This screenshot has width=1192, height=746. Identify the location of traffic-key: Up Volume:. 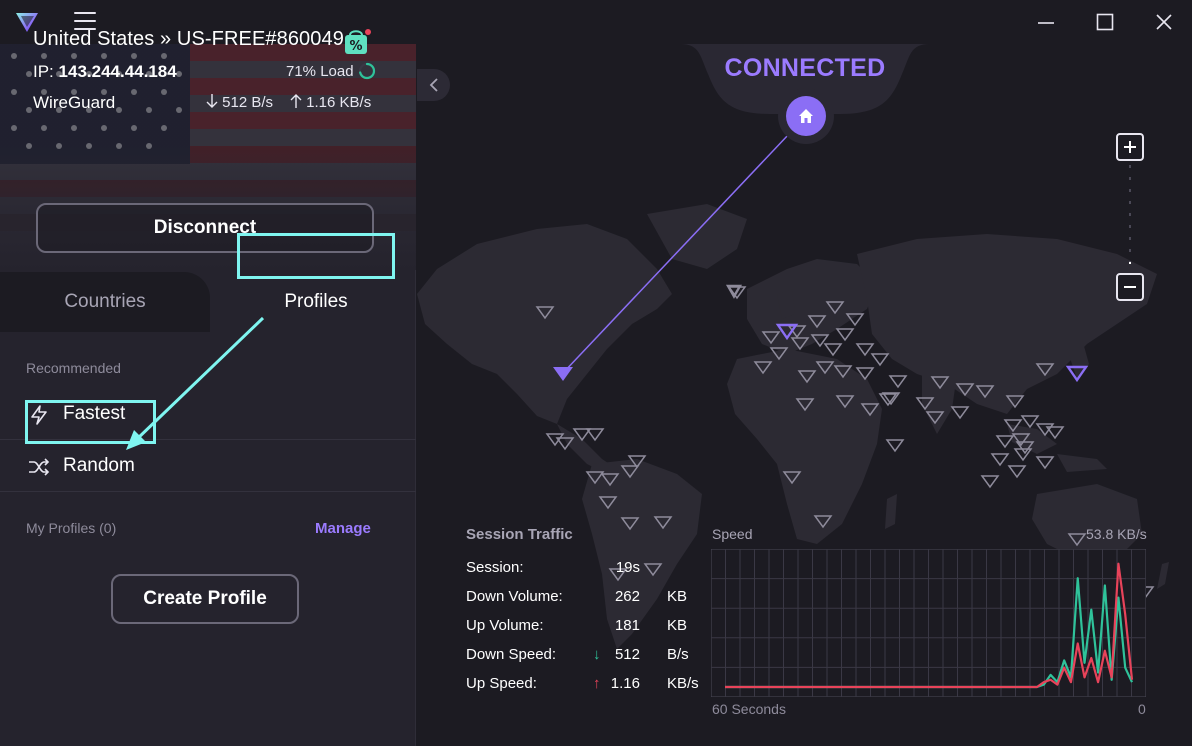
(505, 625).